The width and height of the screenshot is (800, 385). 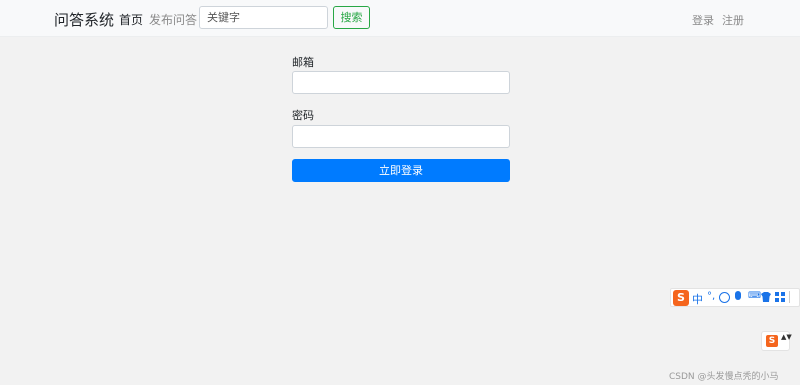 I want to click on nav-register-link: 注册, so click(x=733, y=20).